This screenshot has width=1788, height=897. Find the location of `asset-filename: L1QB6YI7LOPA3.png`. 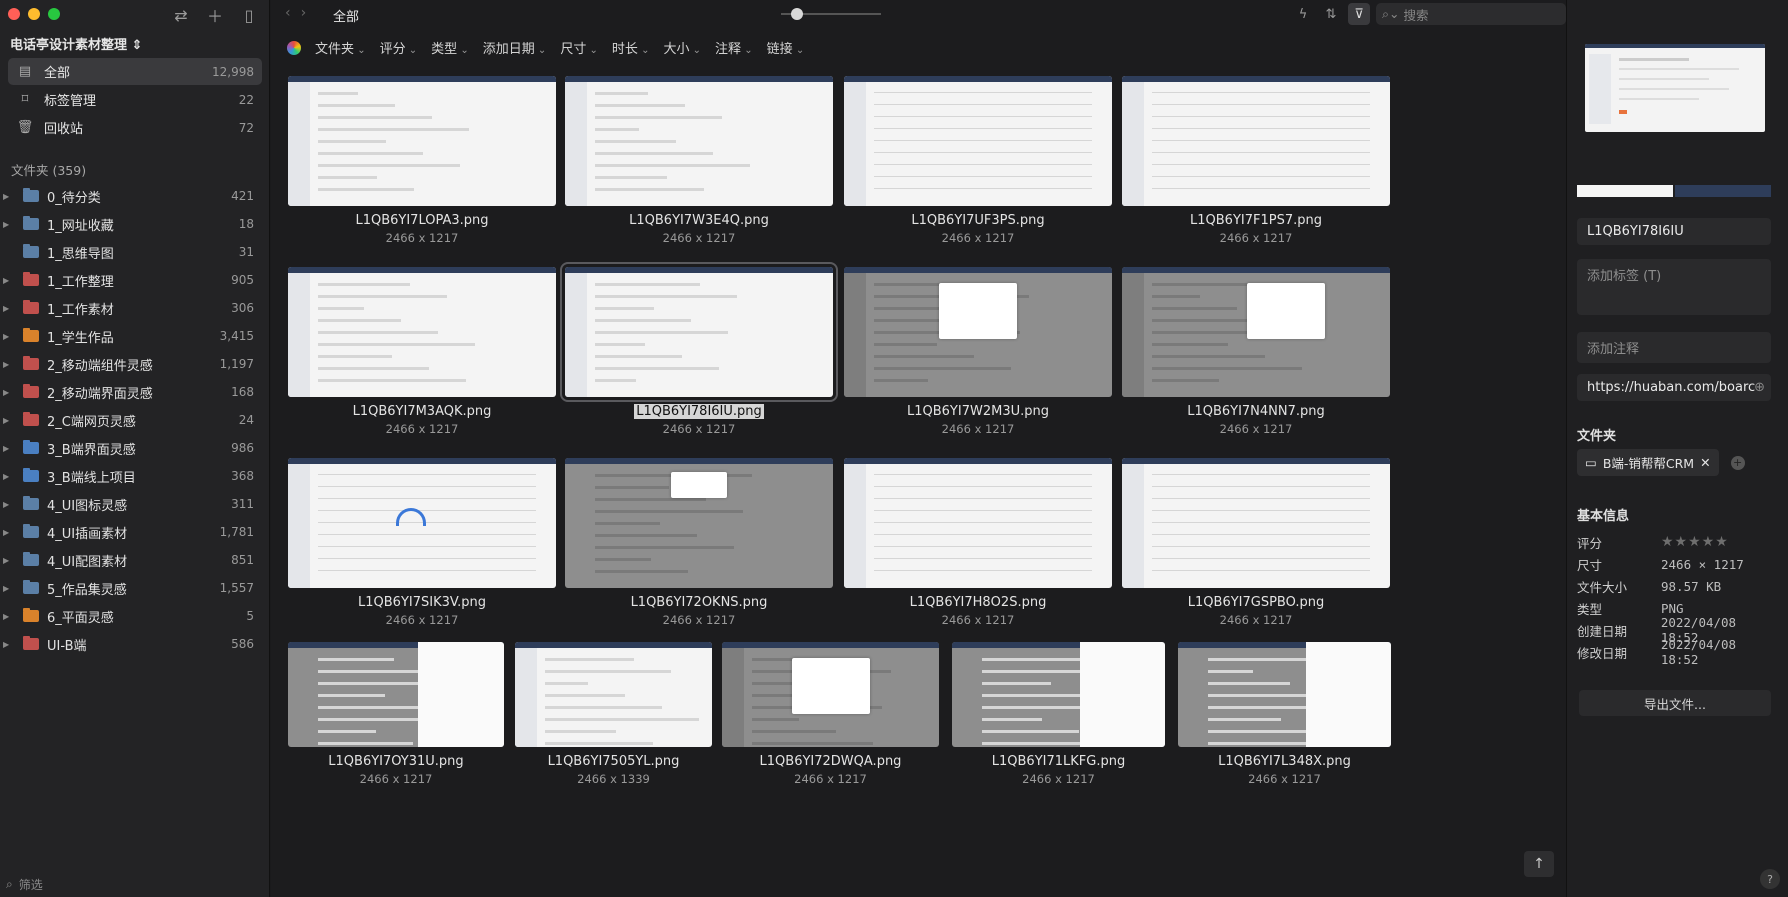

asset-filename: L1QB6YI7LOPA3.png is located at coordinates (422, 220).